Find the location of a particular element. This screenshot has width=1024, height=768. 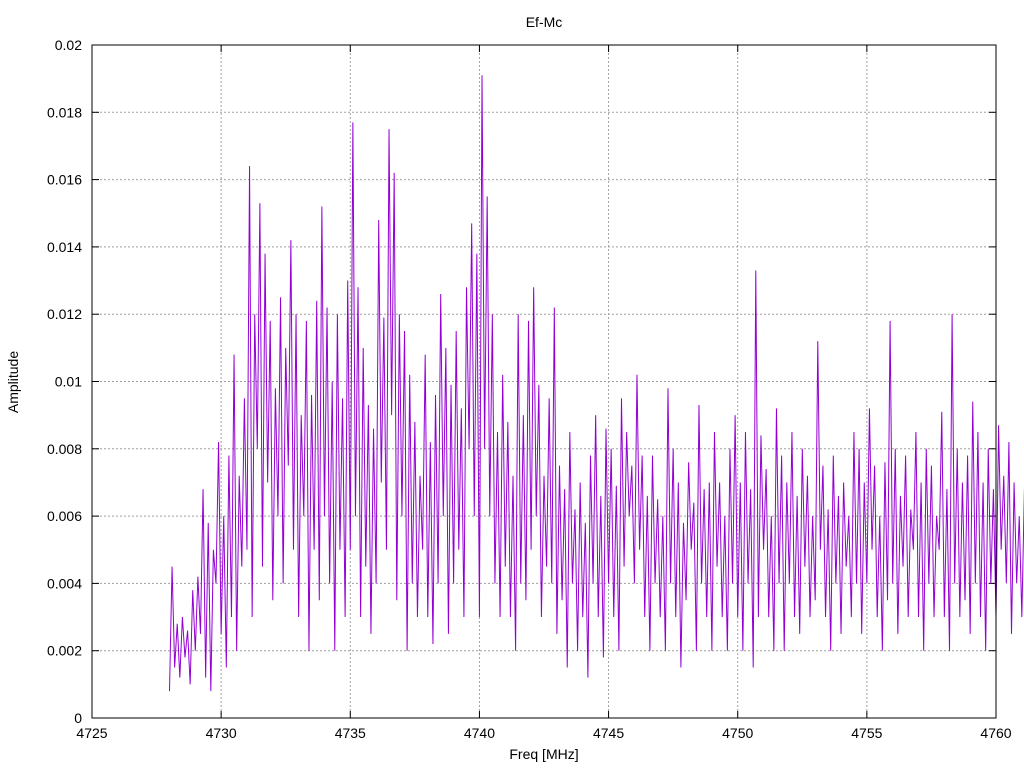

x-tick-label: 4755 is located at coordinates (866, 733).